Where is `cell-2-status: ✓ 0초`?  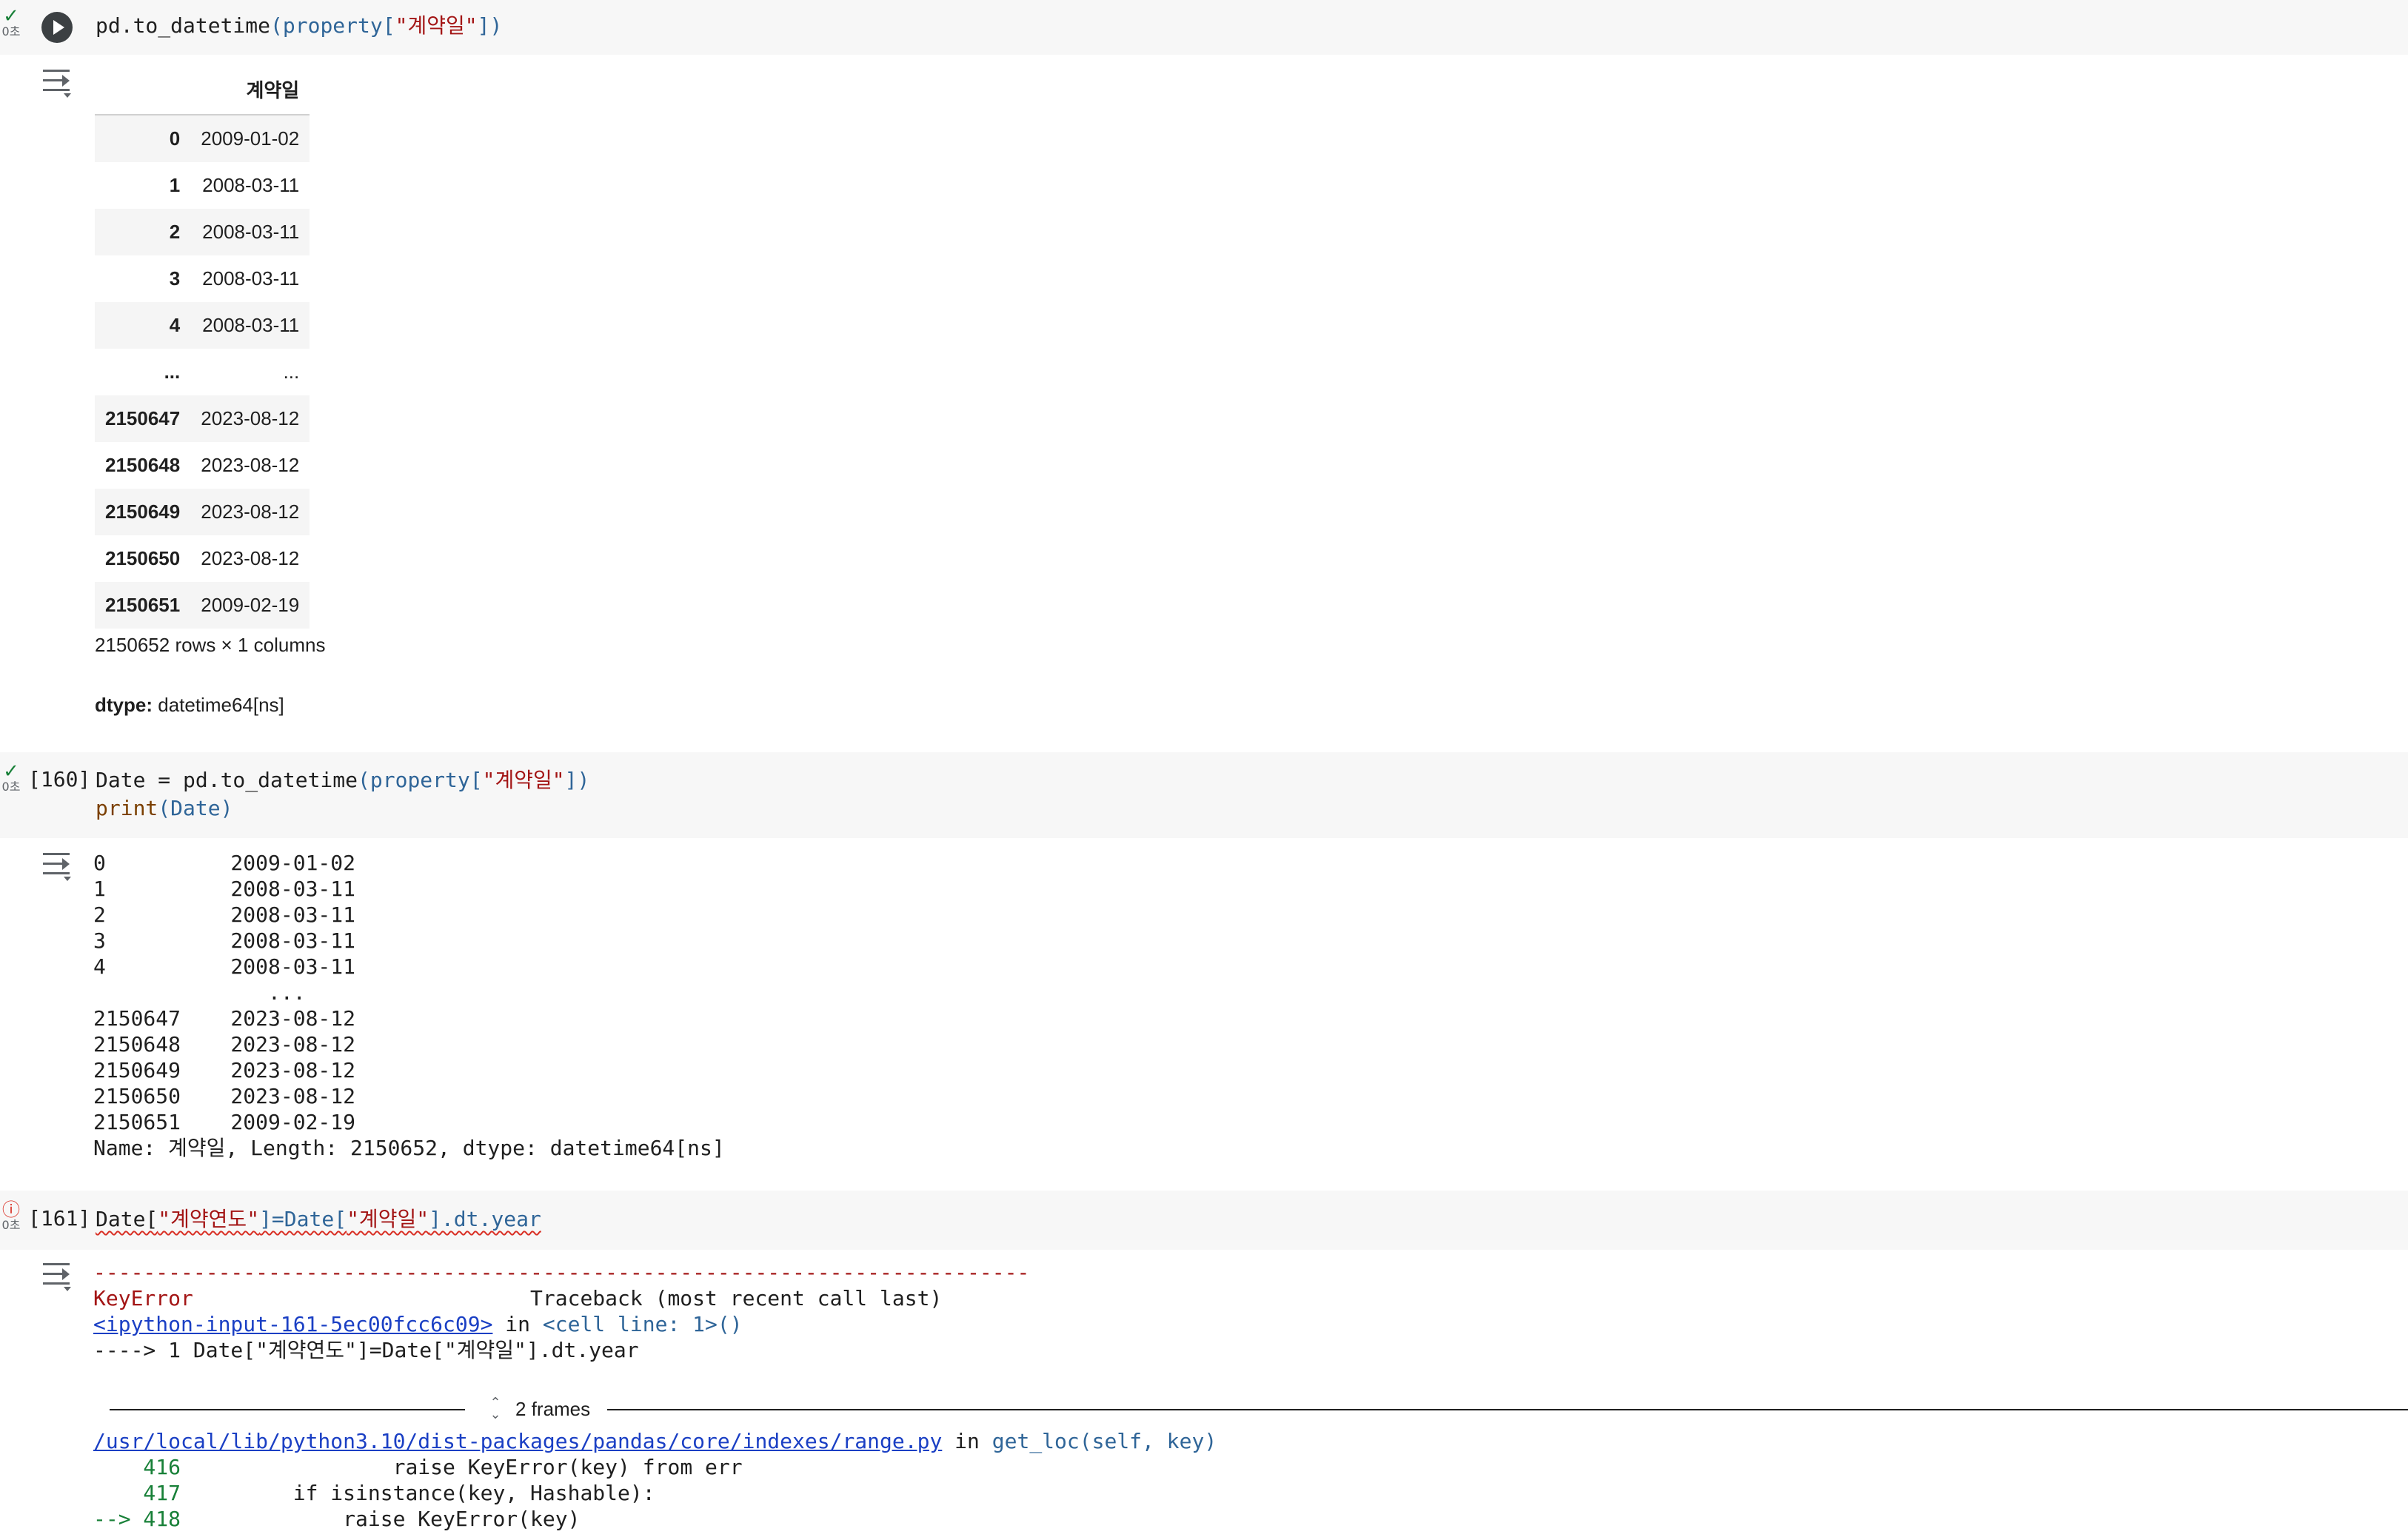 cell-2-status: ✓ 0초 is located at coordinates (11, 777).